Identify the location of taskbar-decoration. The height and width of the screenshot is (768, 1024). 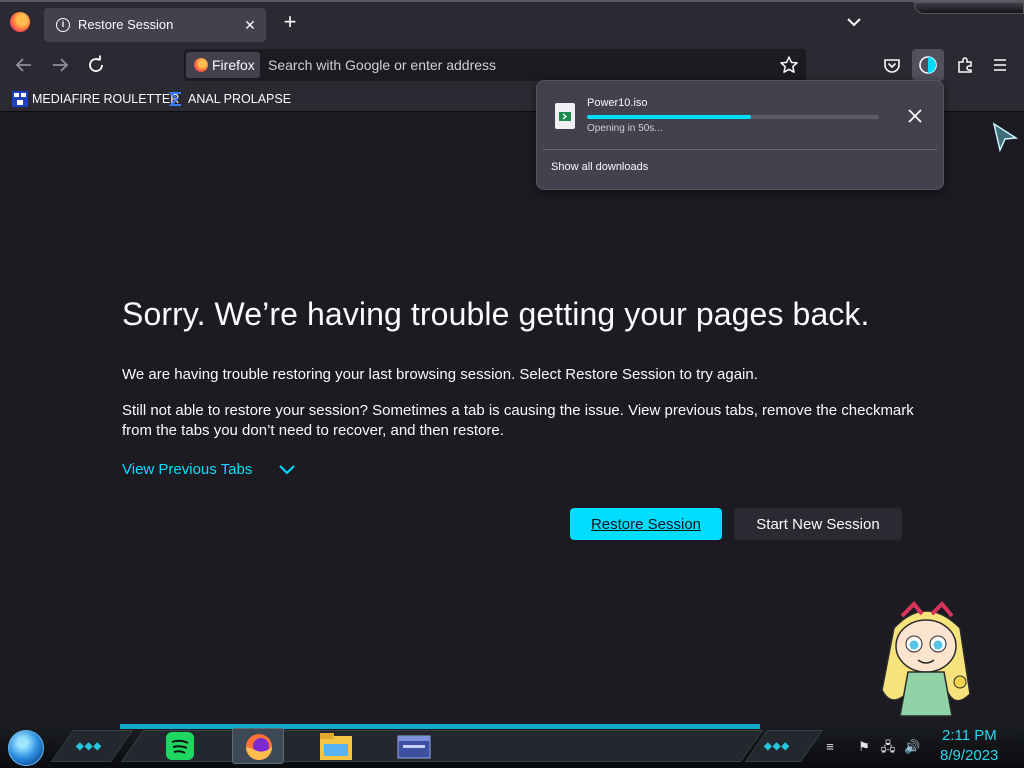
(442, 746).